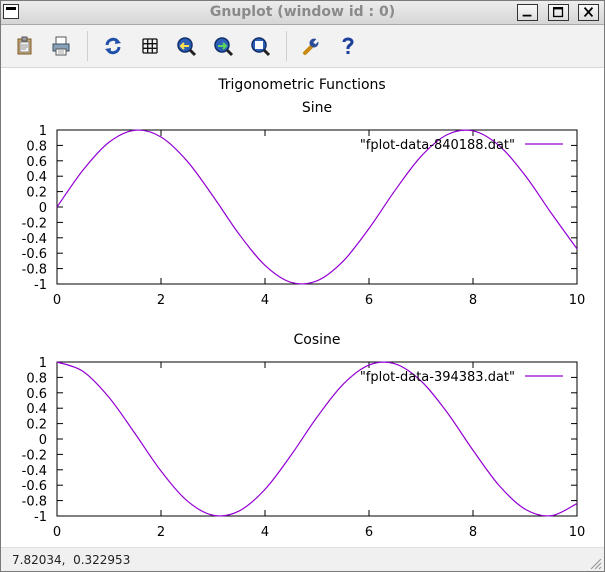 The width and height of the screenshot is (605, 572). I want to click on clipboard-icon, so click(24, 45).